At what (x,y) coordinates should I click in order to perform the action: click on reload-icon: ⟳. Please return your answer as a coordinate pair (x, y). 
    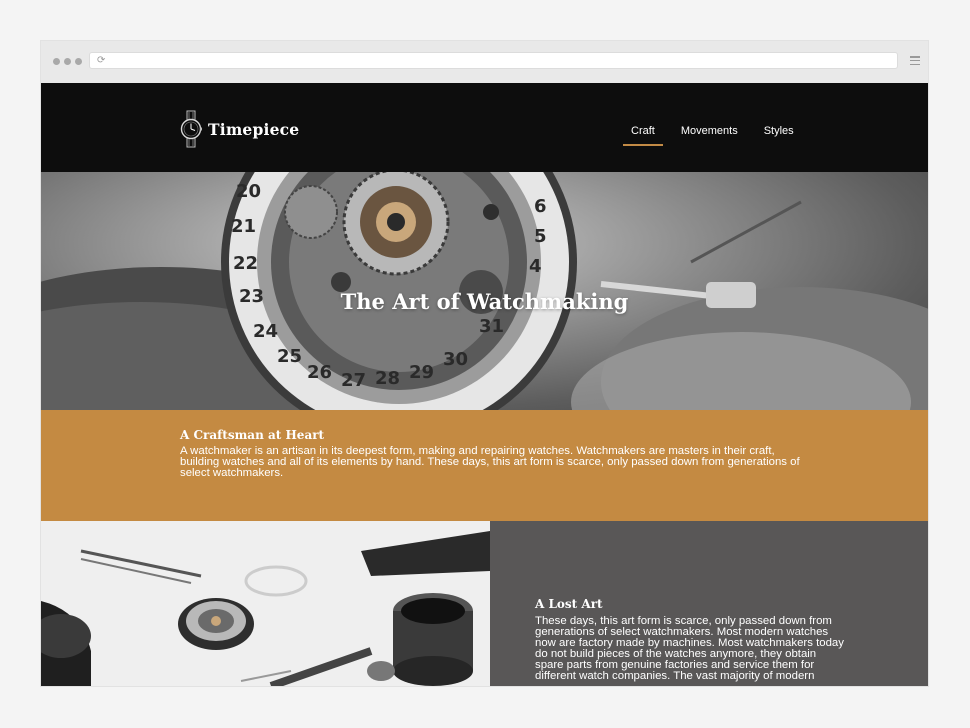
    Looking at the image, I should click on (101, 61).